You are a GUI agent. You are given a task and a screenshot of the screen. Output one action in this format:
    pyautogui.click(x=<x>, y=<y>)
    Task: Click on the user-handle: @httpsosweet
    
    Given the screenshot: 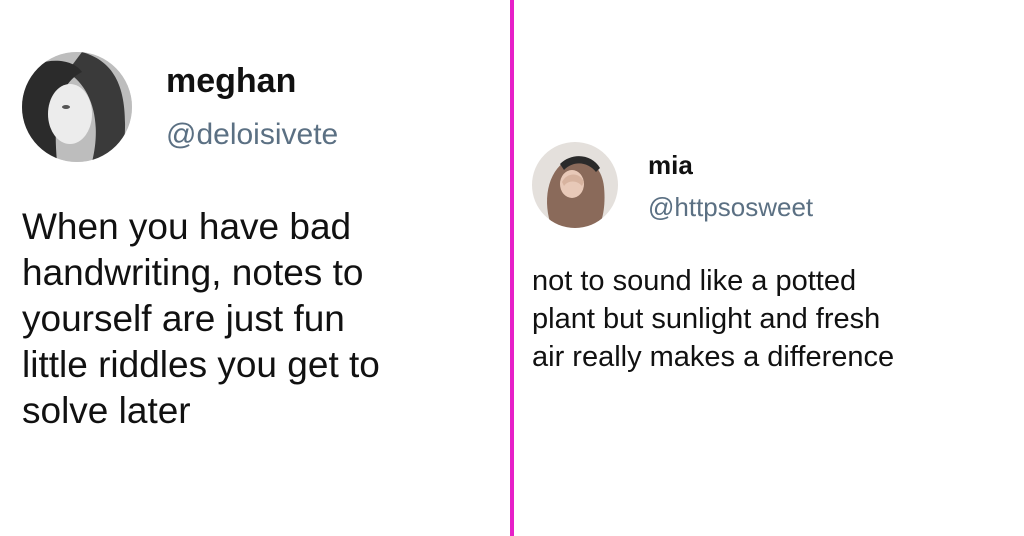 What is the action you would take?
    pyautogui.click(x=730, y=207)
    